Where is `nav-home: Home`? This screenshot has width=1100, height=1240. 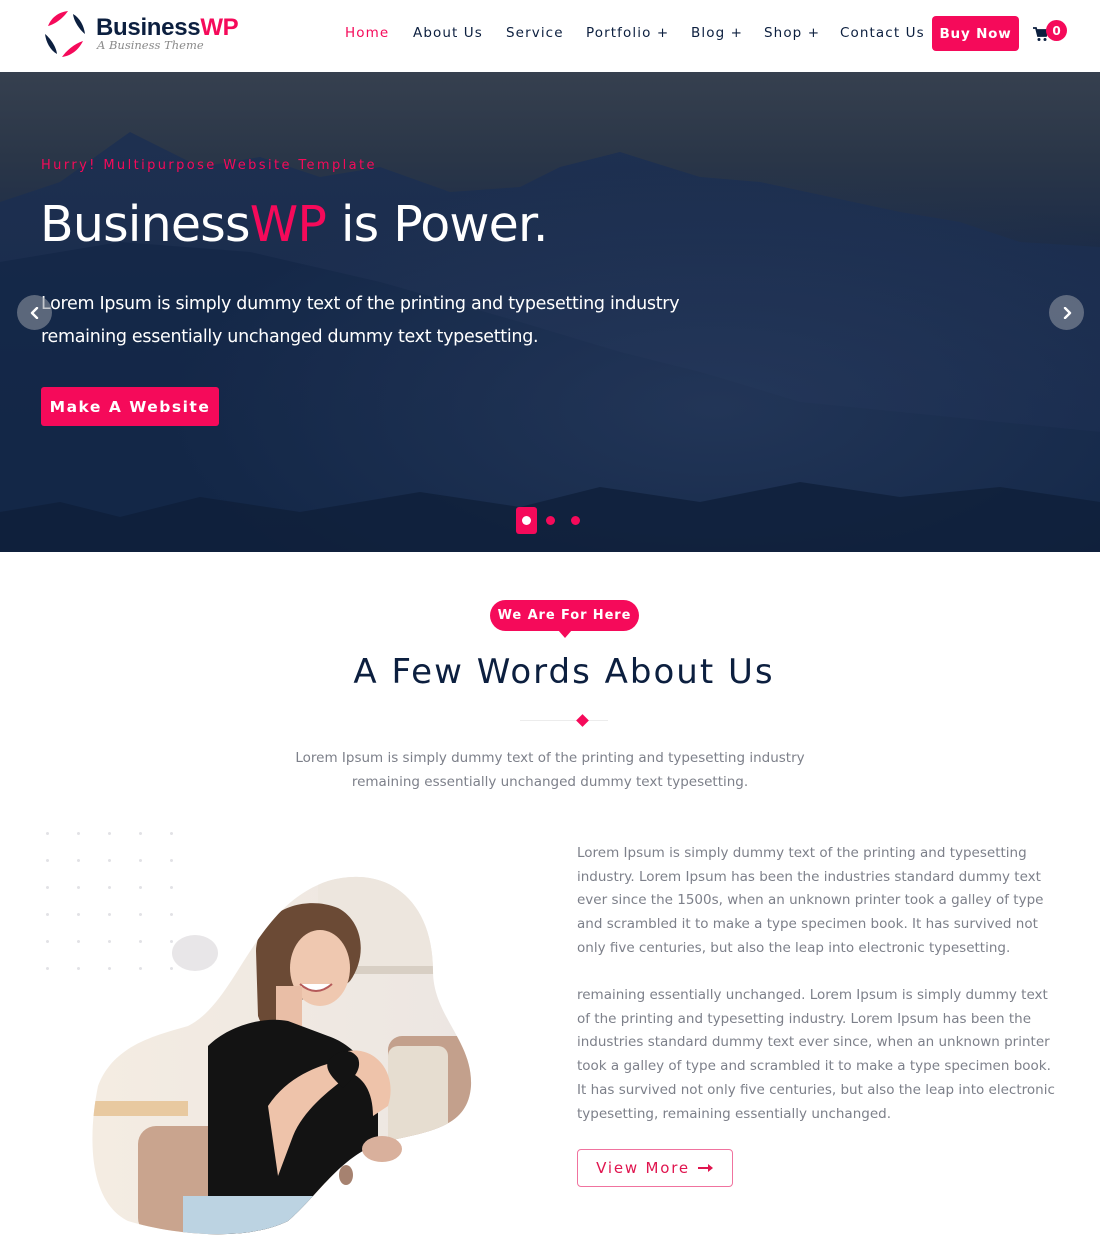
nav-home: Home is located at coordinates (367, 33).